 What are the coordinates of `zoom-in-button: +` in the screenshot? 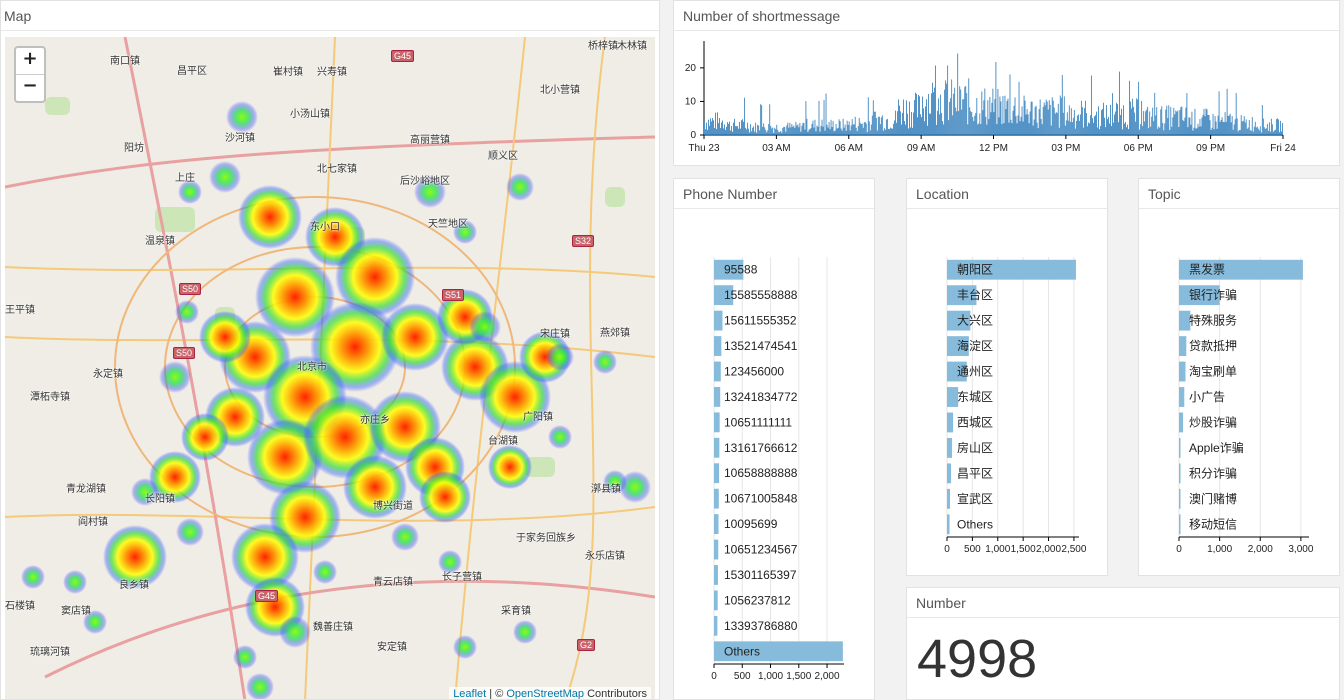 It's located at (30, 61).